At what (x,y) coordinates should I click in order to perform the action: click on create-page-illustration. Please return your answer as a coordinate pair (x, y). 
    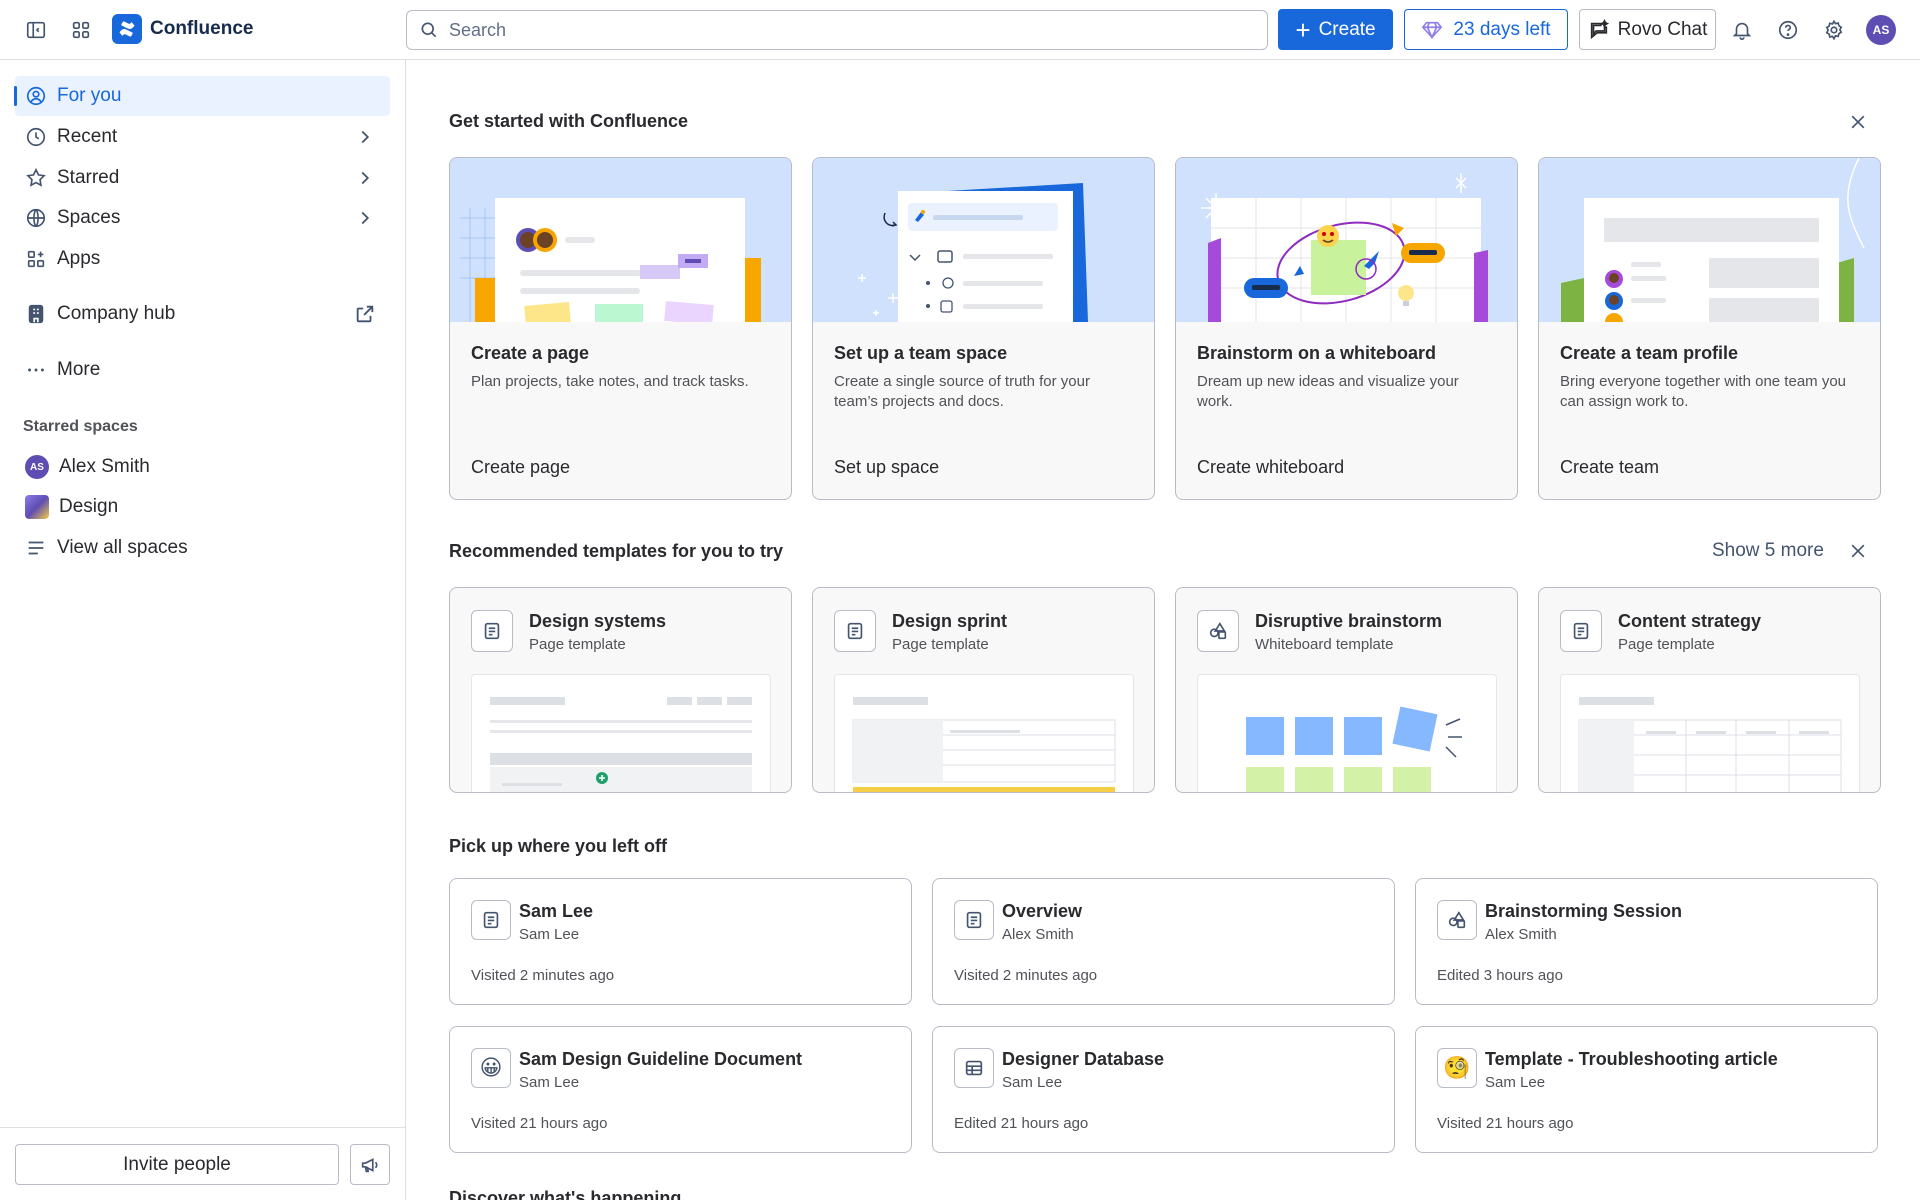
    Looking at the image, I should click on (620, 240).